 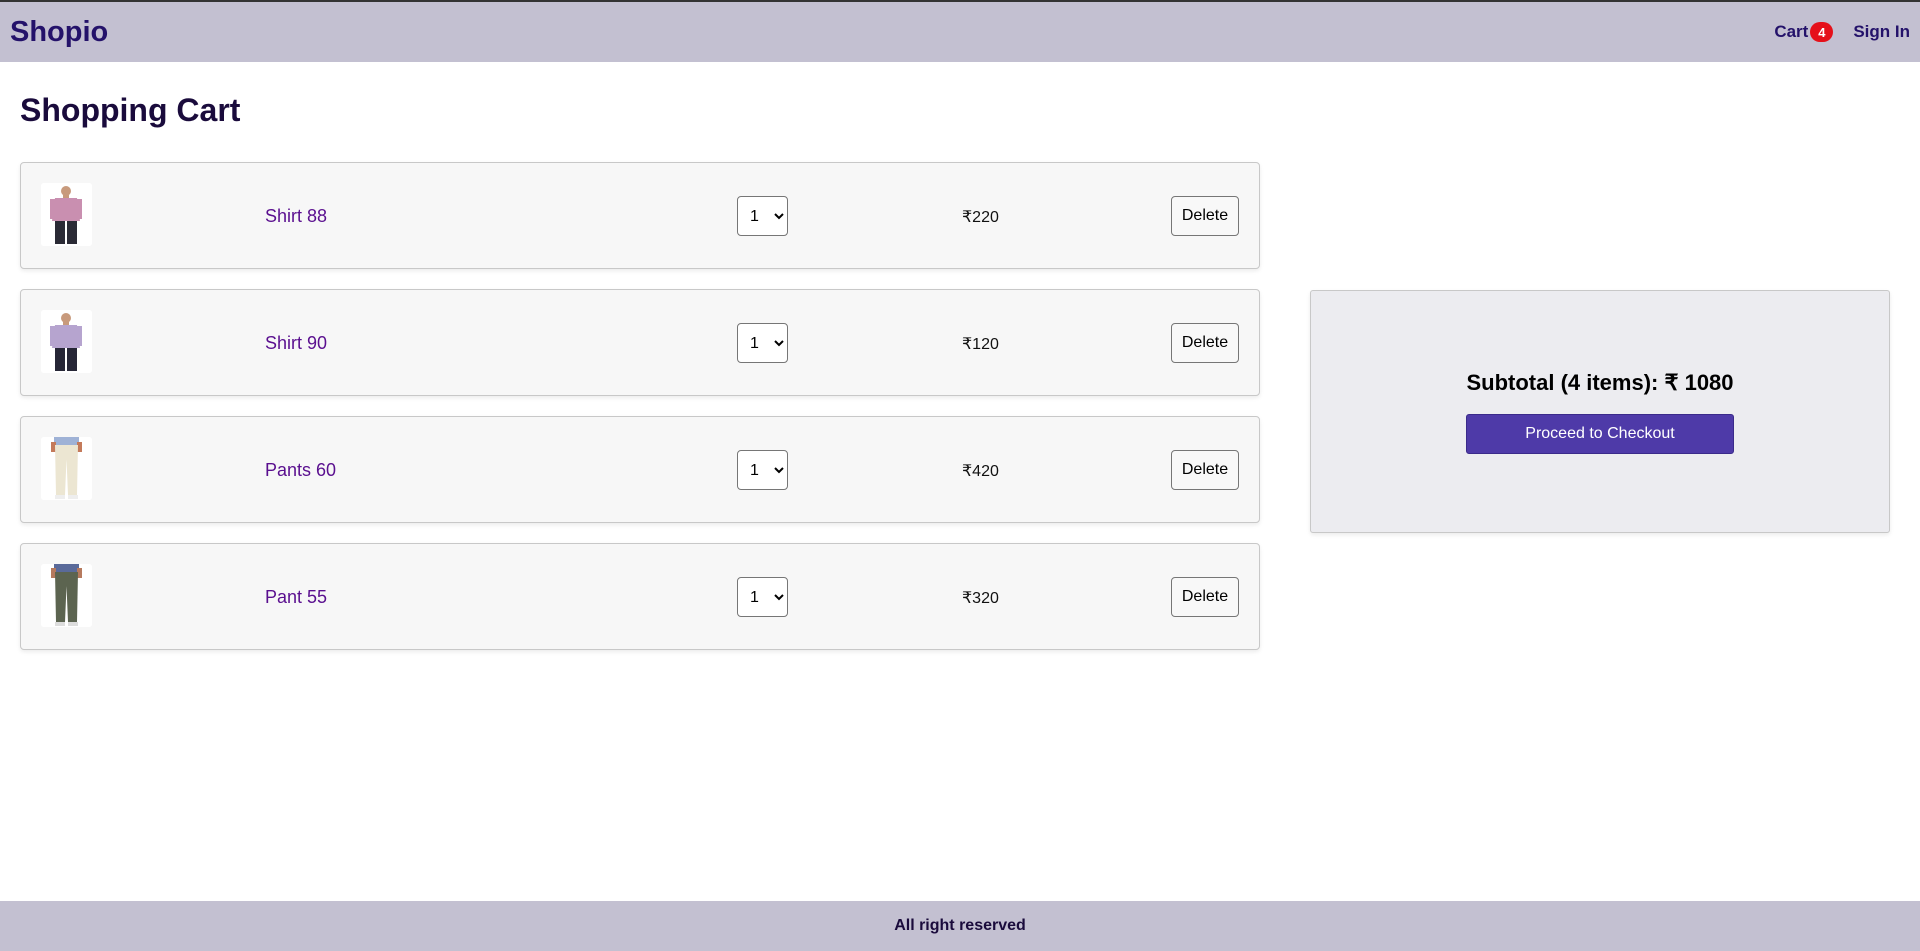 I want to click on item-price: ₹420, so click(x=980, y=471).